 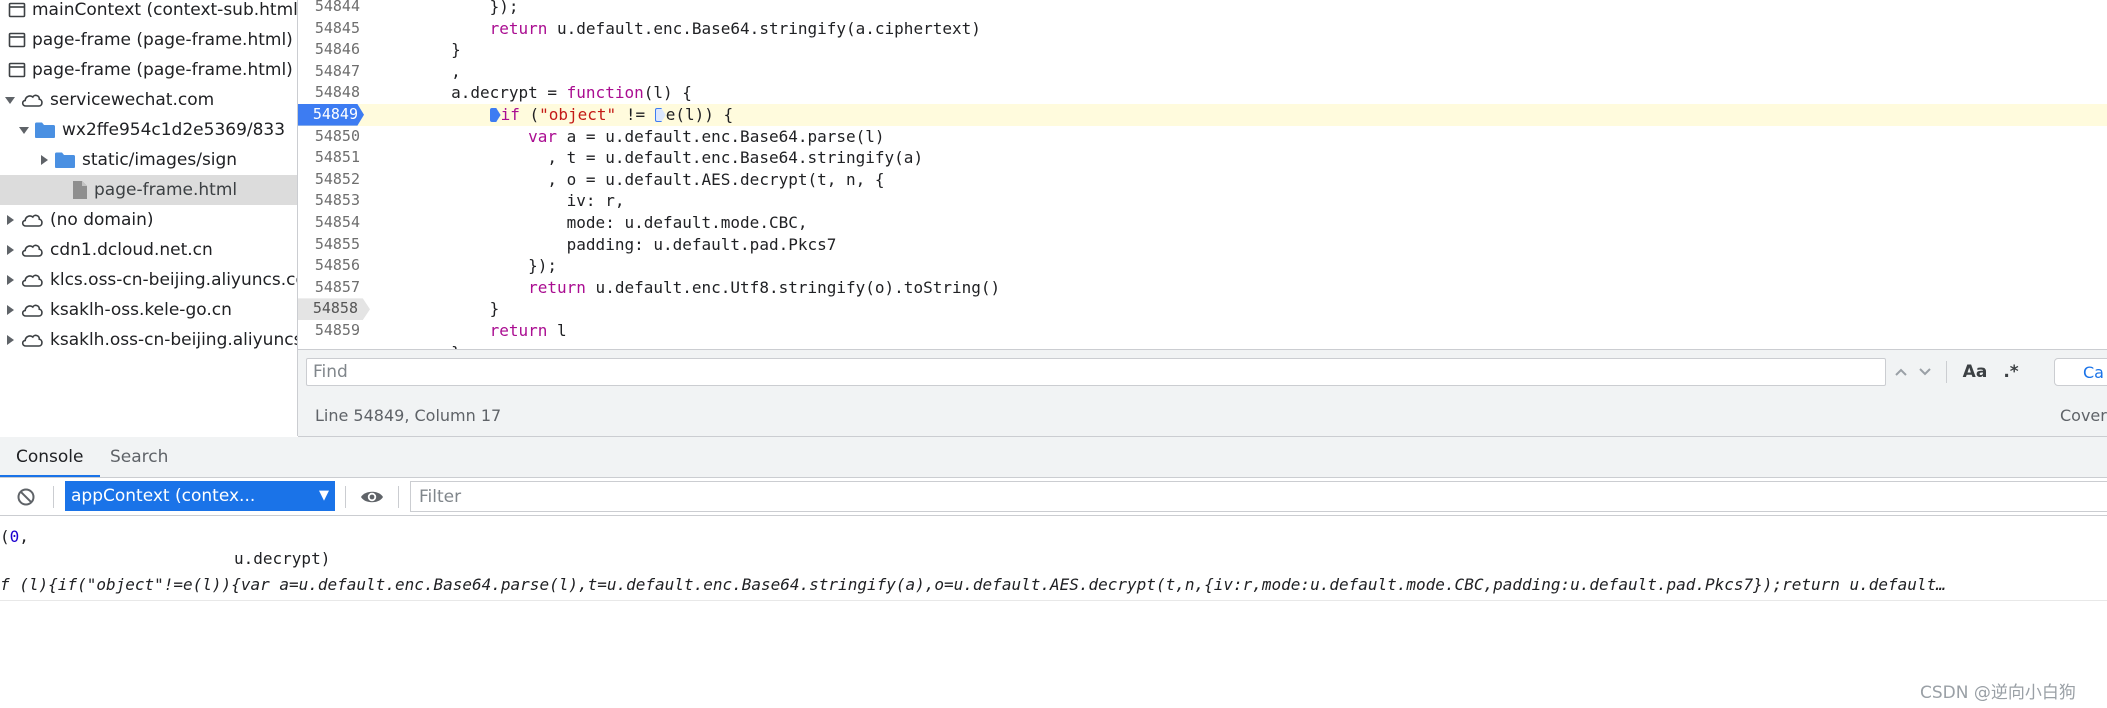 I want to click on line-number: 54848, so click(x=329, y=93).